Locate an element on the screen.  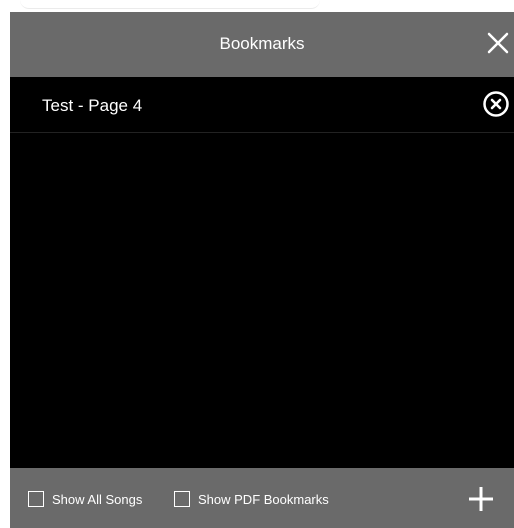
close-button is located at coordinates (498, 43).